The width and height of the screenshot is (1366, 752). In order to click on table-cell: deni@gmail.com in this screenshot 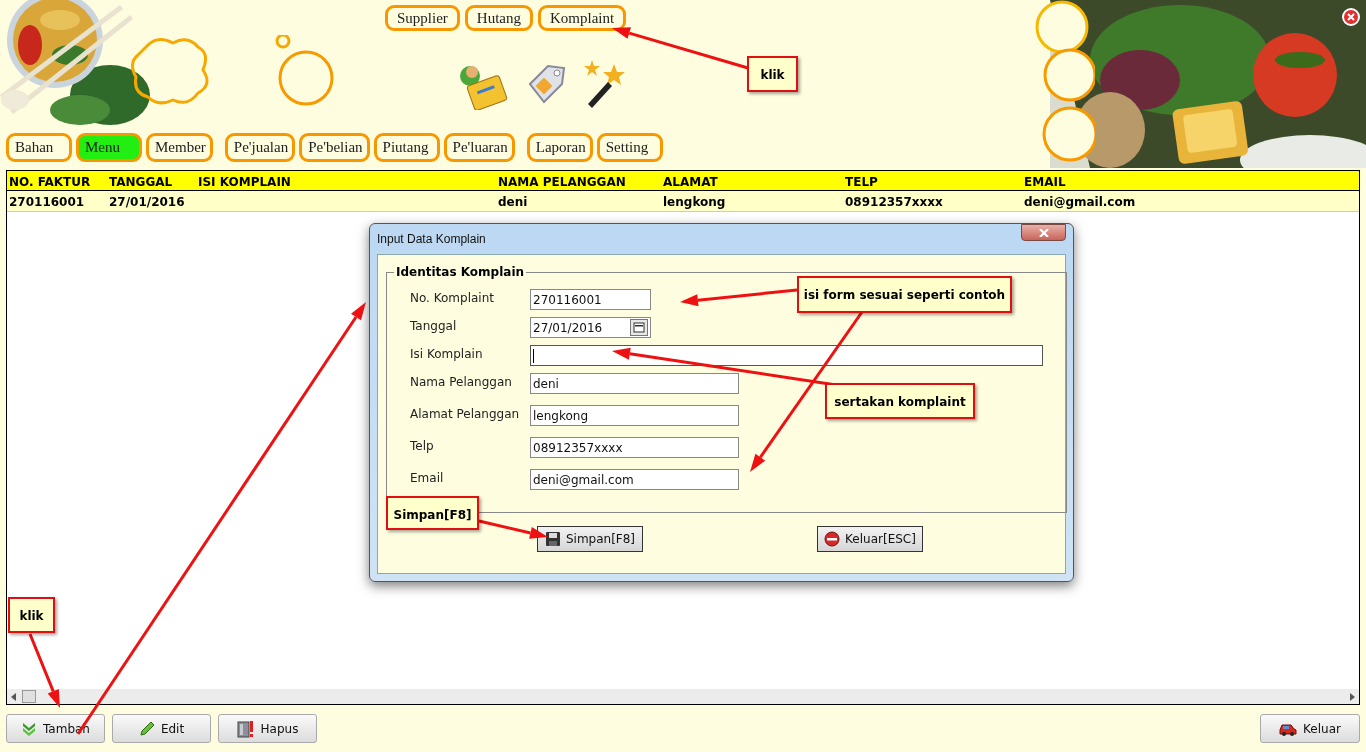, I will do `click(1080, 202)`.